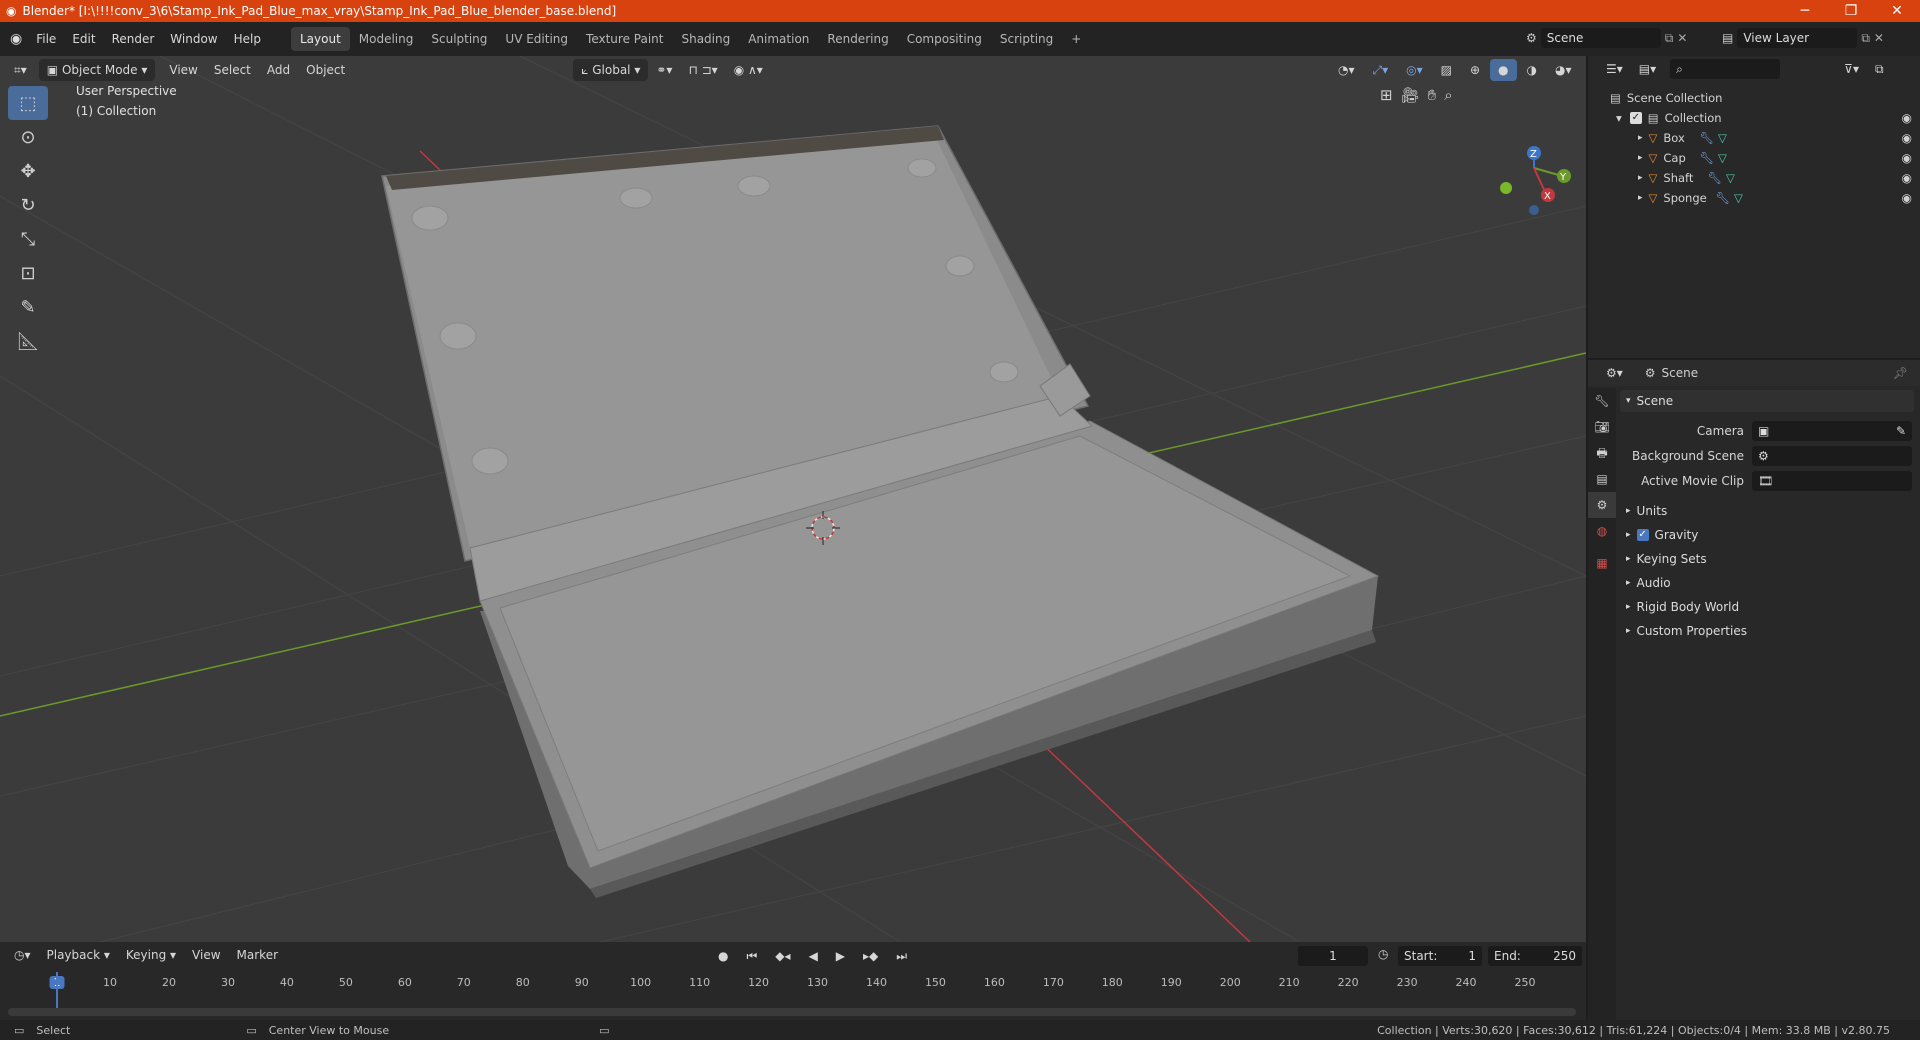  What do you see at coordinates (1026, 39) in the screenshot?
I see `tab-scripting: Scripting` at bounding box center [1026, 39].